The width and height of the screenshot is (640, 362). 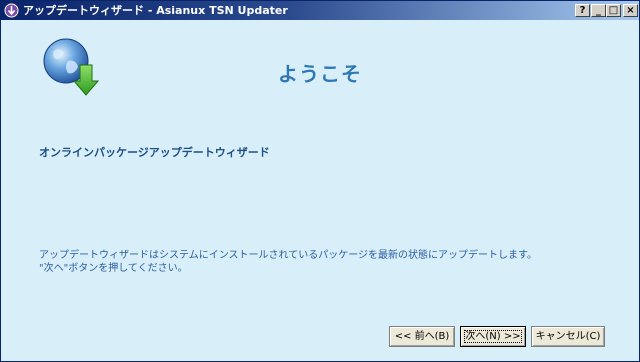 I want to click on minimize-button: _, so click(x=598, y=10).